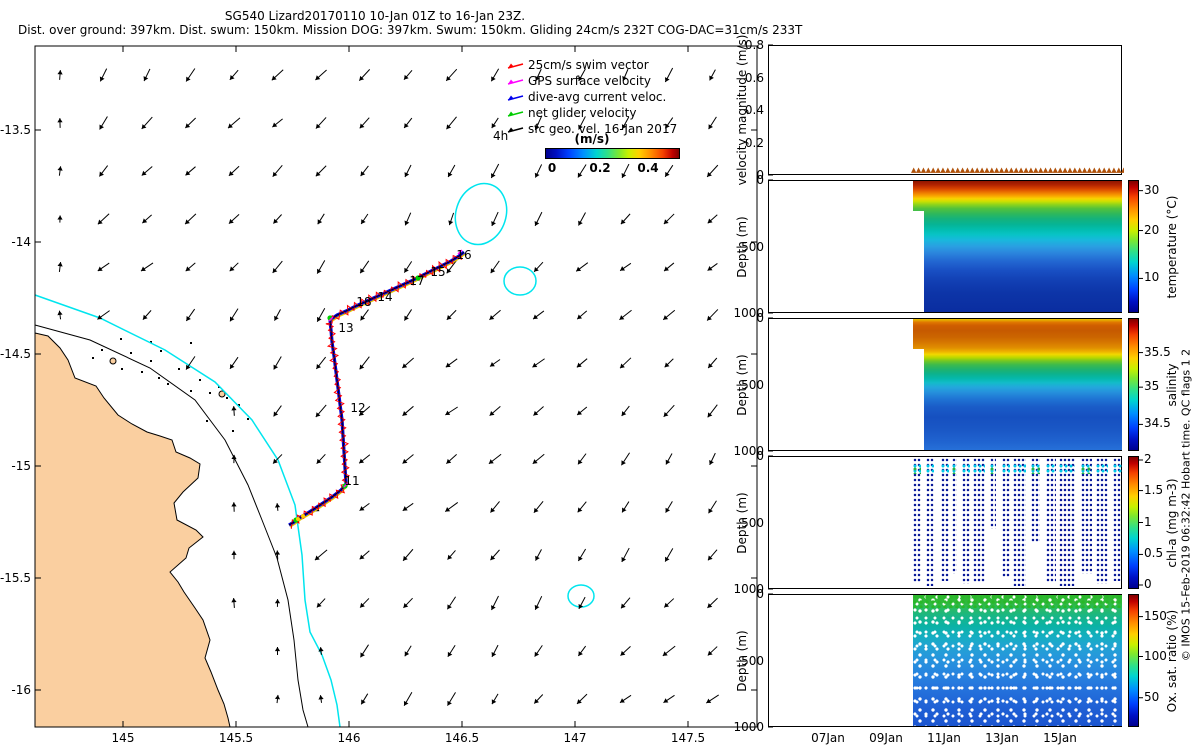  I want to click on sal-shallow-notch, so click(918, 399).